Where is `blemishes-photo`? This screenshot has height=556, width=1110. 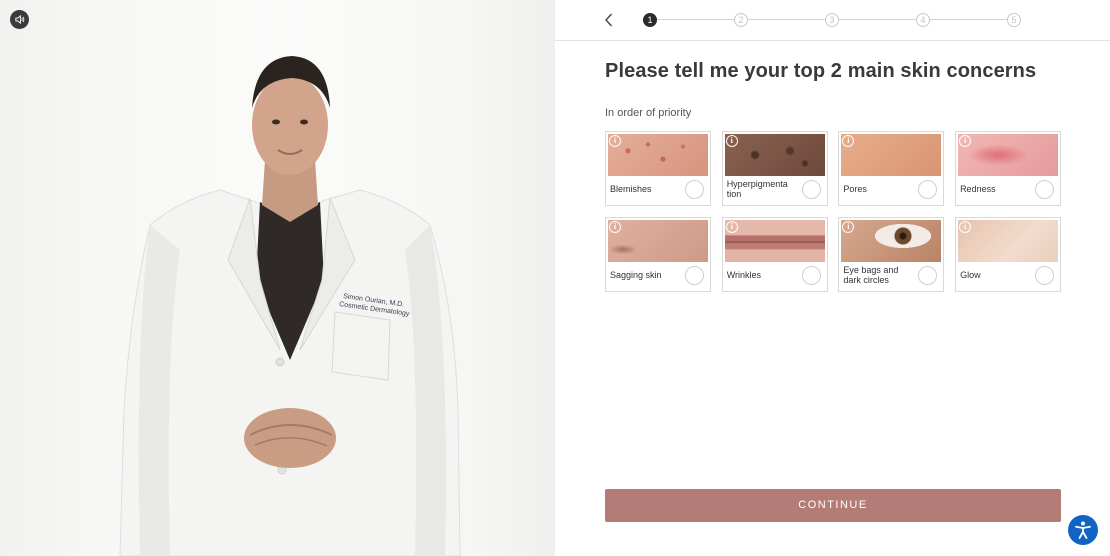
blemishes-photo is located at coordinates (658, 155).